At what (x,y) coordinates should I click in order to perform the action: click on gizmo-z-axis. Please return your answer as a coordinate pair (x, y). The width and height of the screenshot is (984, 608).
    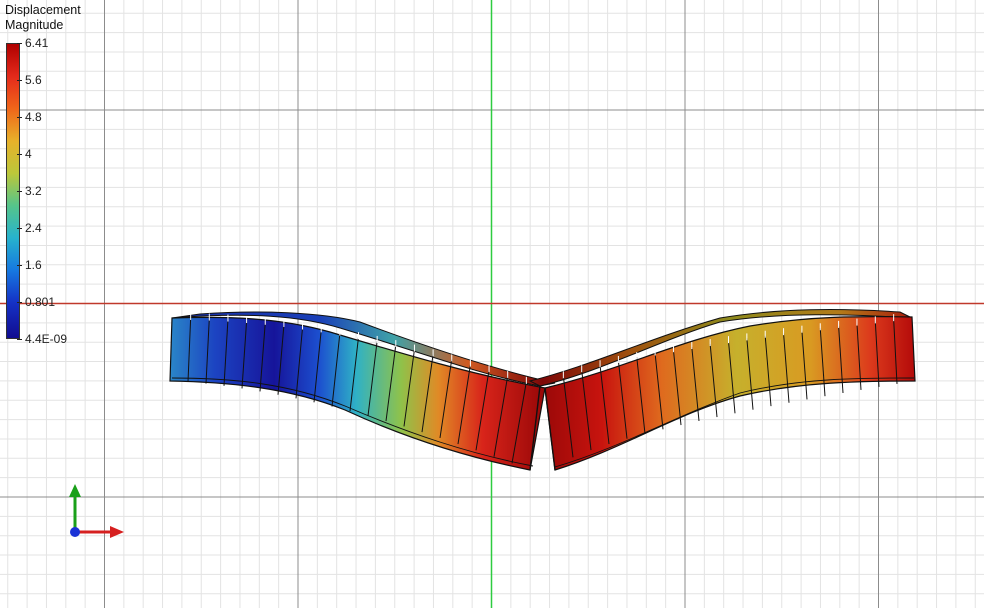
    Looking at the image, I should click on (75, 532).